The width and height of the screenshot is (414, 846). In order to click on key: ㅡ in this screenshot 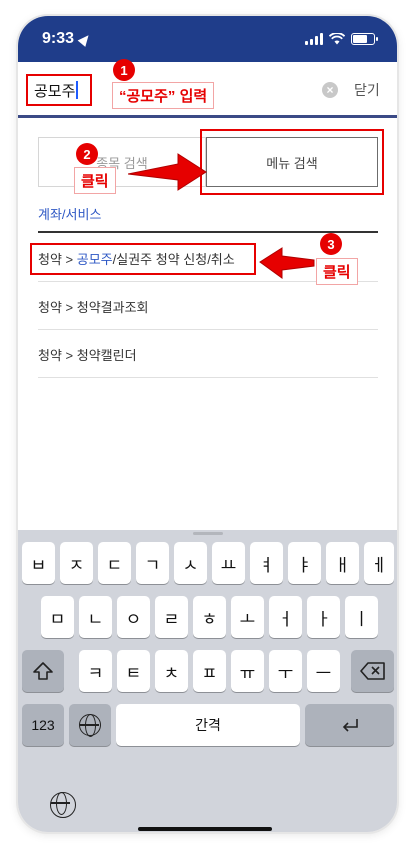, I will do `click(323, 671)`.